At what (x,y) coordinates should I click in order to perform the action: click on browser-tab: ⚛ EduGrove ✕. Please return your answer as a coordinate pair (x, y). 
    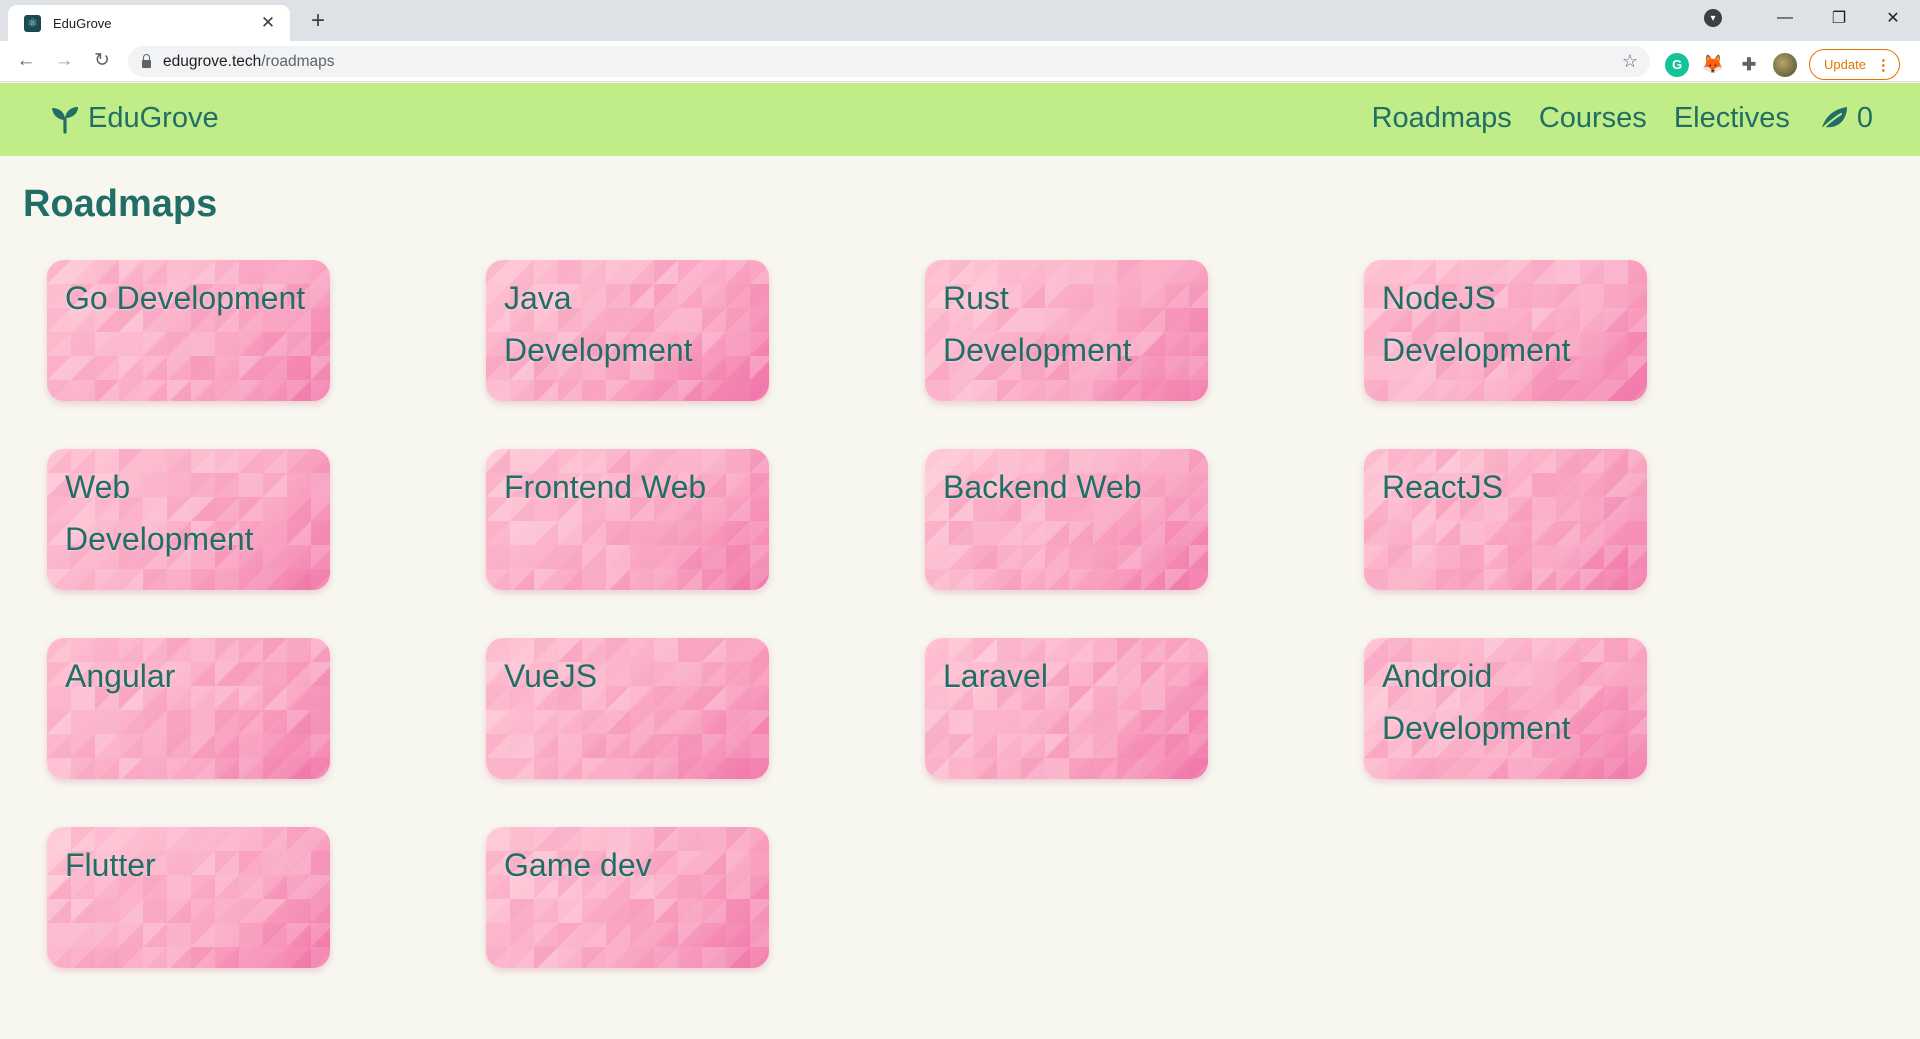
    Looking at the image, I should click on (149, 23).